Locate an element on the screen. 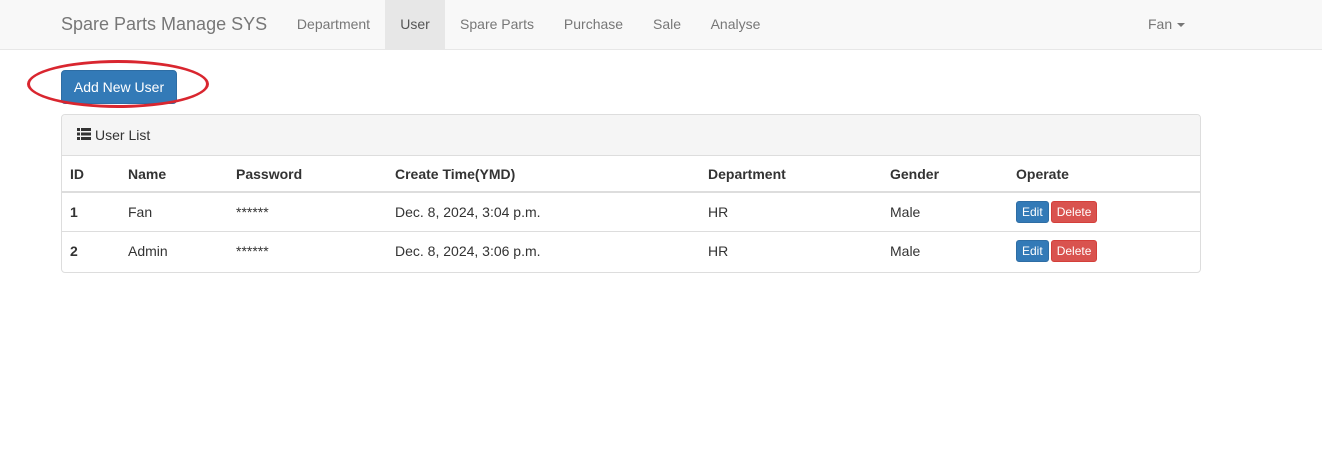 This screenshot has width=1322, height=455. cell-id: 1 is located at coordinates (74, 211).